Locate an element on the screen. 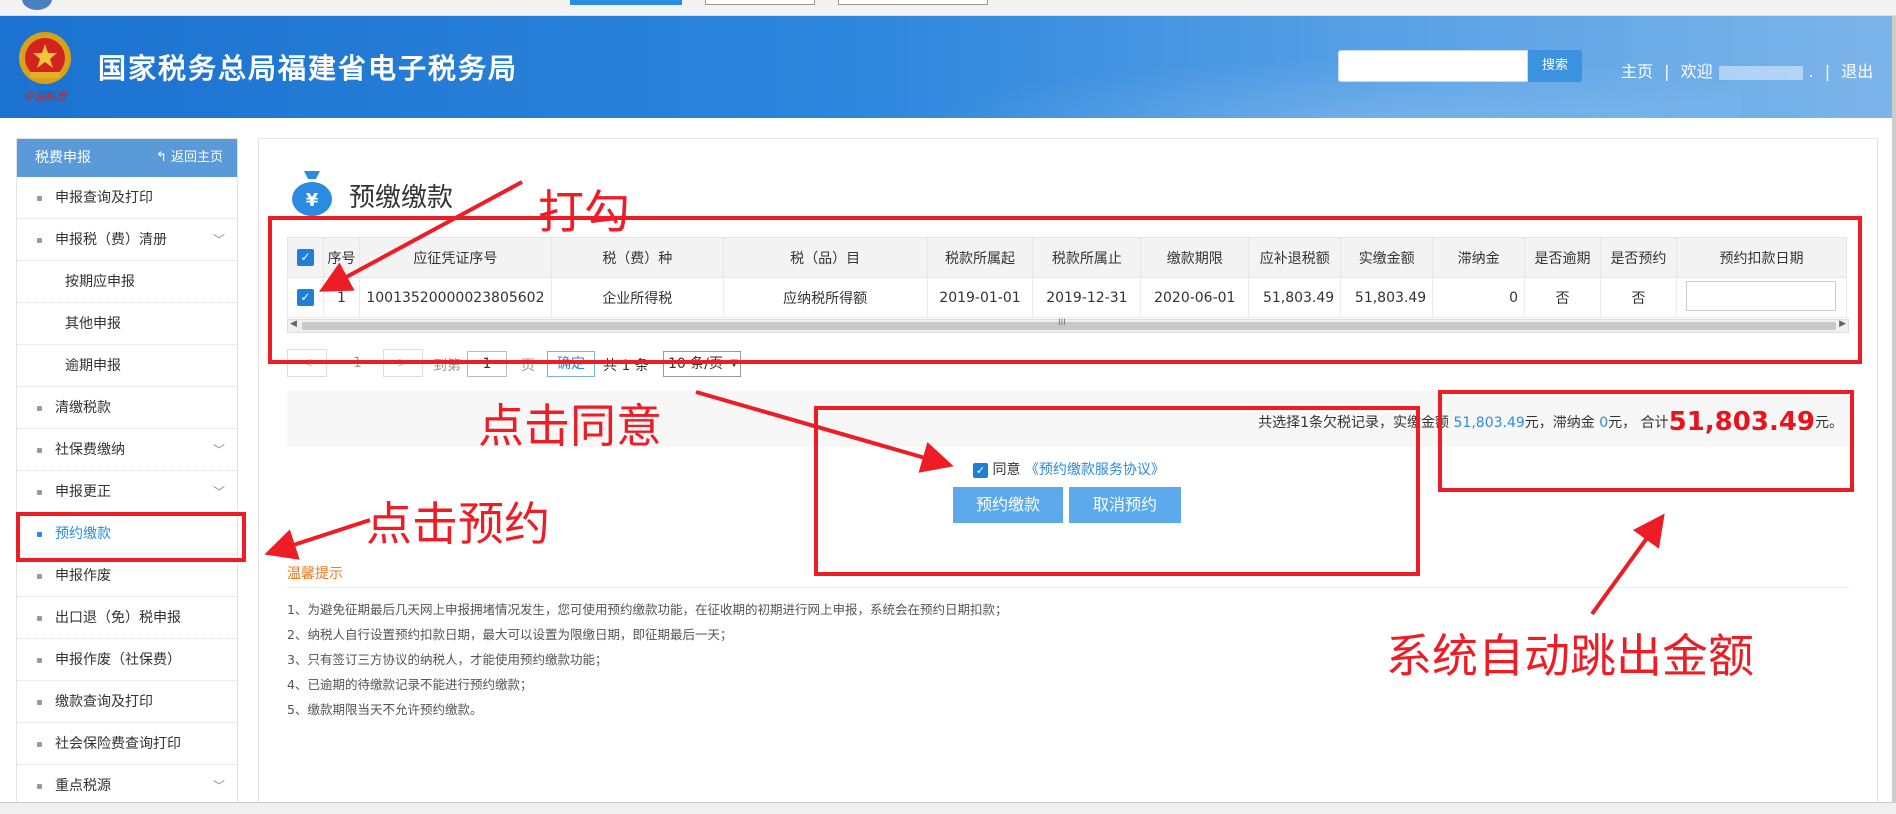 This screenshot has height=814, width=1896. sidebar-item-export-refund: 出口退（免）税申报 is located at coordinates (127, 618).